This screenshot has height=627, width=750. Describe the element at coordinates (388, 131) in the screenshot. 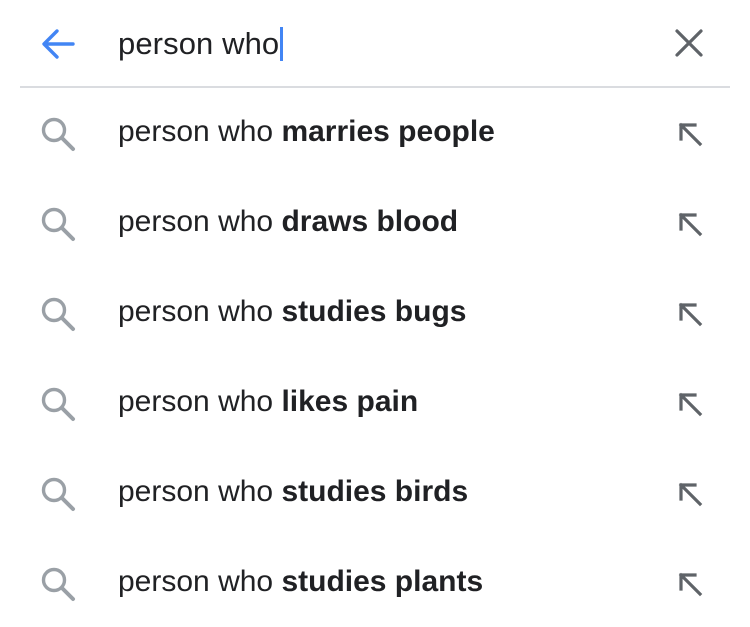

I see `suggestion-completion: marries people` at that location.